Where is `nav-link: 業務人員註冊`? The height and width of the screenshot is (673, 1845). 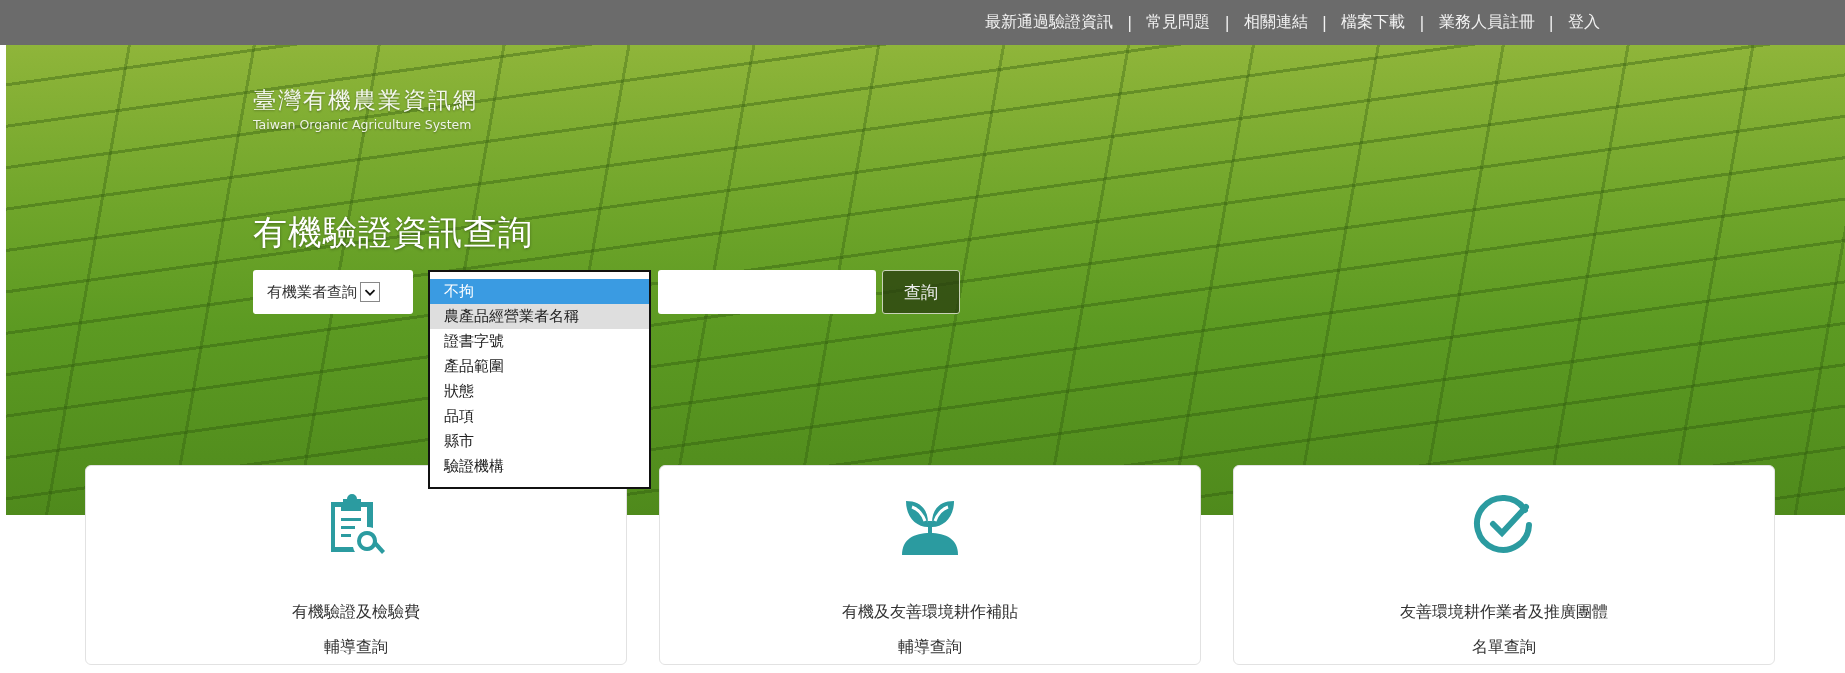 nav-link: 業務人員註冊 is located at coordinates (1486, 22).